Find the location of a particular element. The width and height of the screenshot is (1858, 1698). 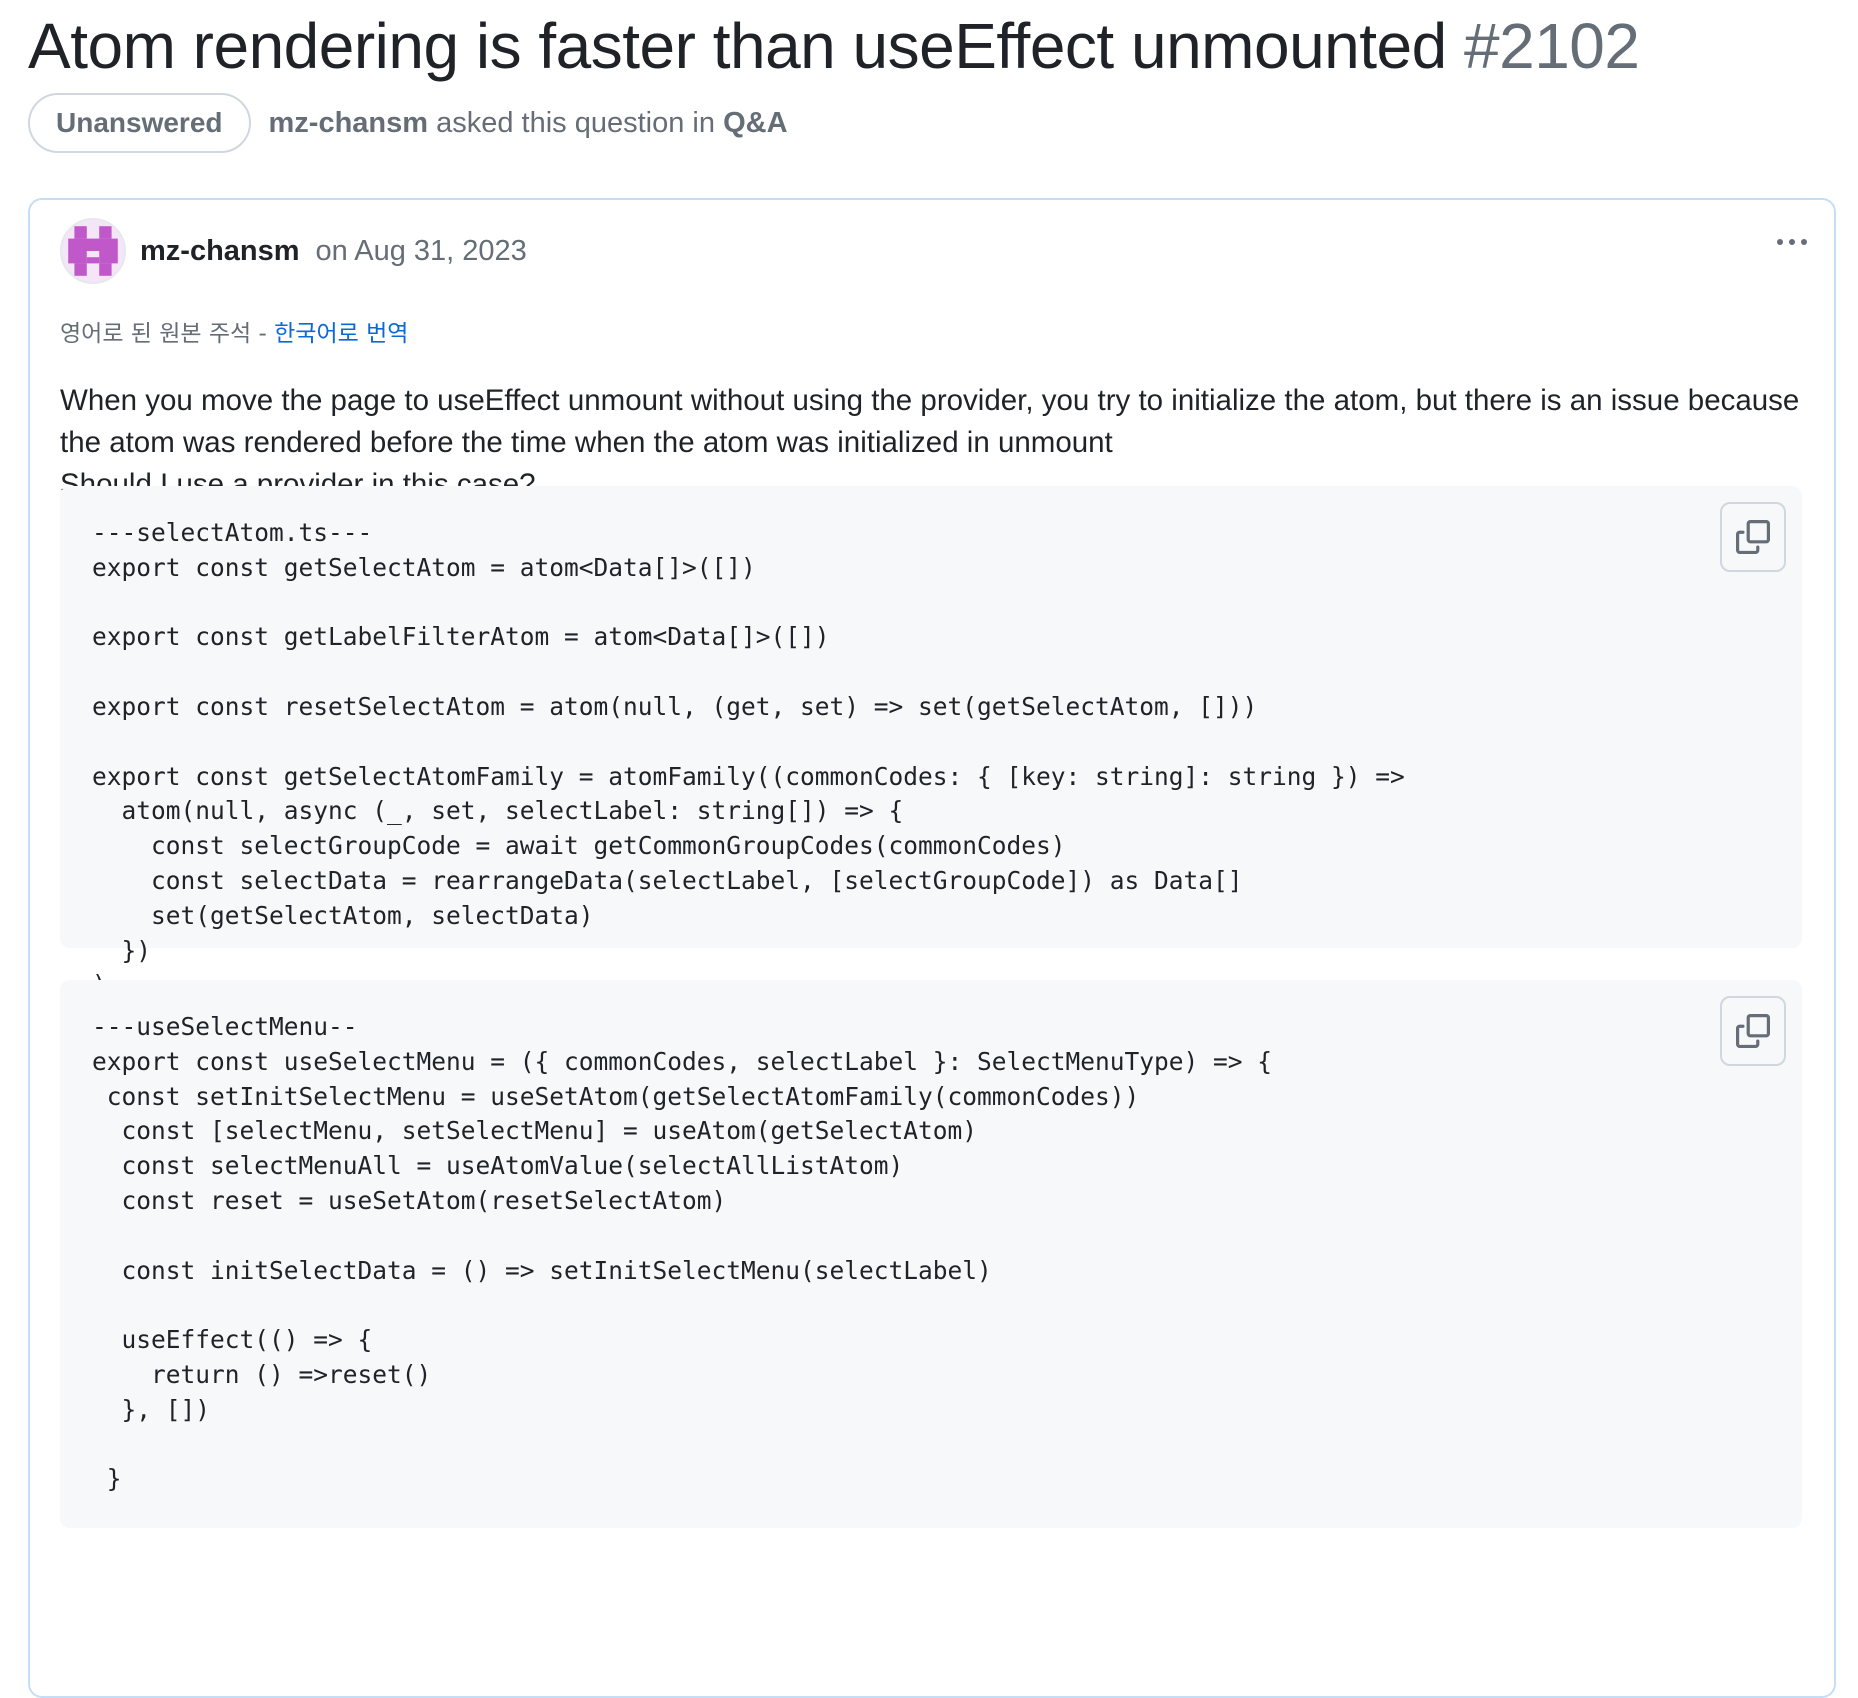

translation-prefix: 영어로 된 원본 주석 - is located at coordinates (163, 334).